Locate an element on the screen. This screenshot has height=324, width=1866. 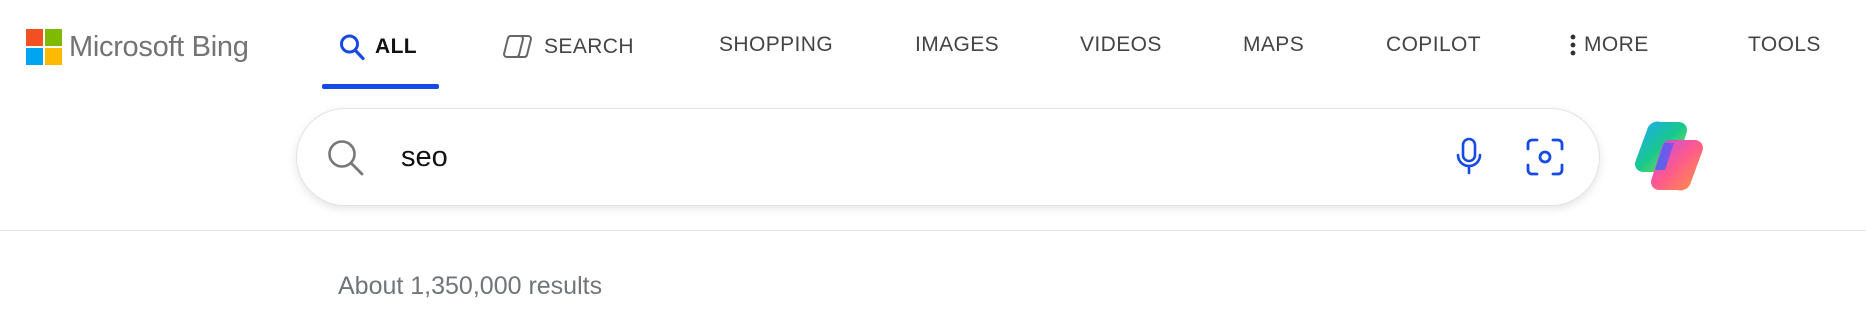
tab-images: IMAGES is located at coordinates (957, 45).